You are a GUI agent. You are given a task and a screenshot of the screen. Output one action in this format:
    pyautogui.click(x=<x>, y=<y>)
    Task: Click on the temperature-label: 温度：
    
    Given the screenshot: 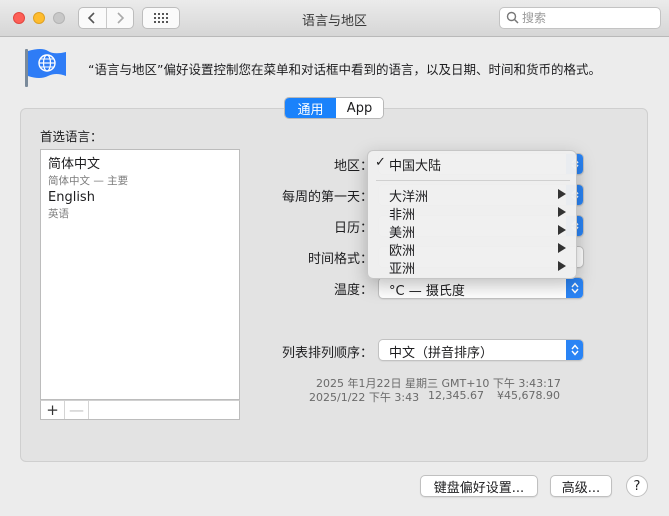 What is the action you would take?
    pyautogui.click(x=354, y=290)
    